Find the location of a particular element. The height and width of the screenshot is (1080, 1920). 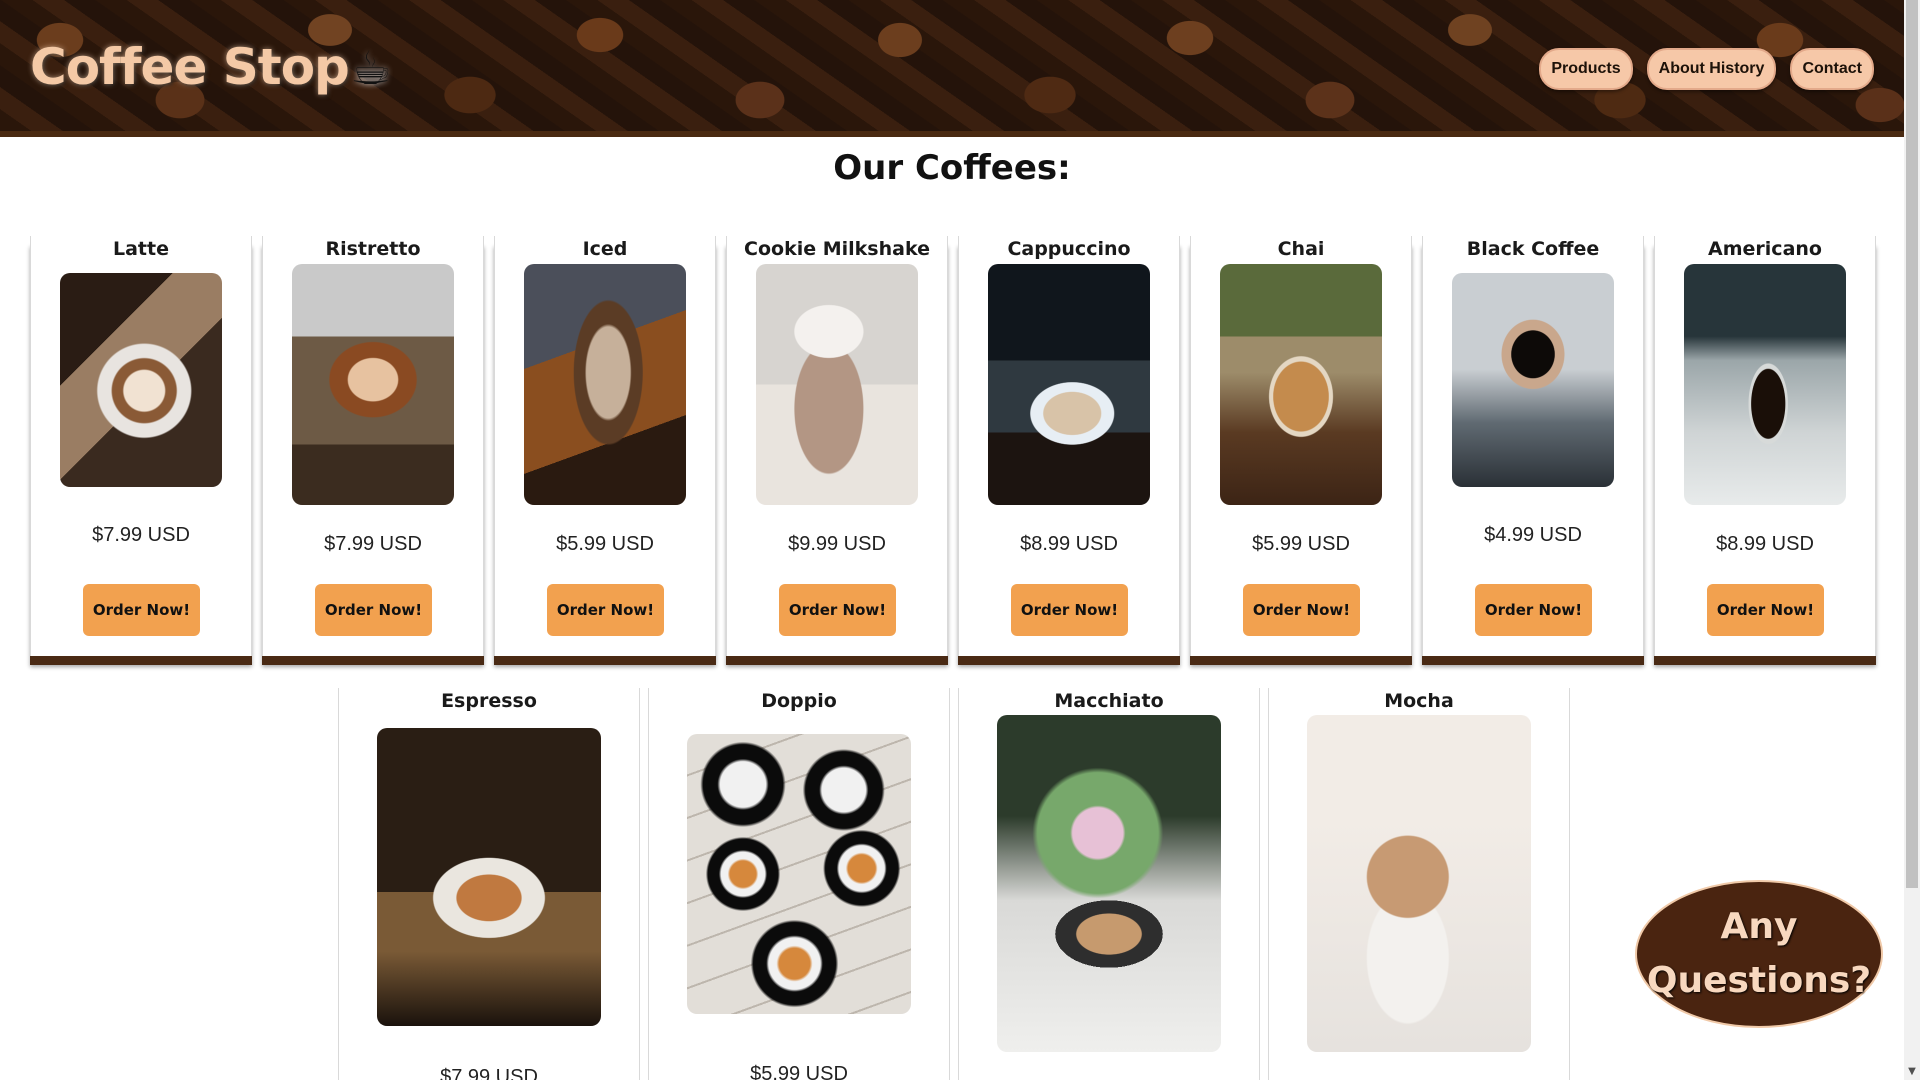

product-name: Americano is located at coordinates (1765, 249).